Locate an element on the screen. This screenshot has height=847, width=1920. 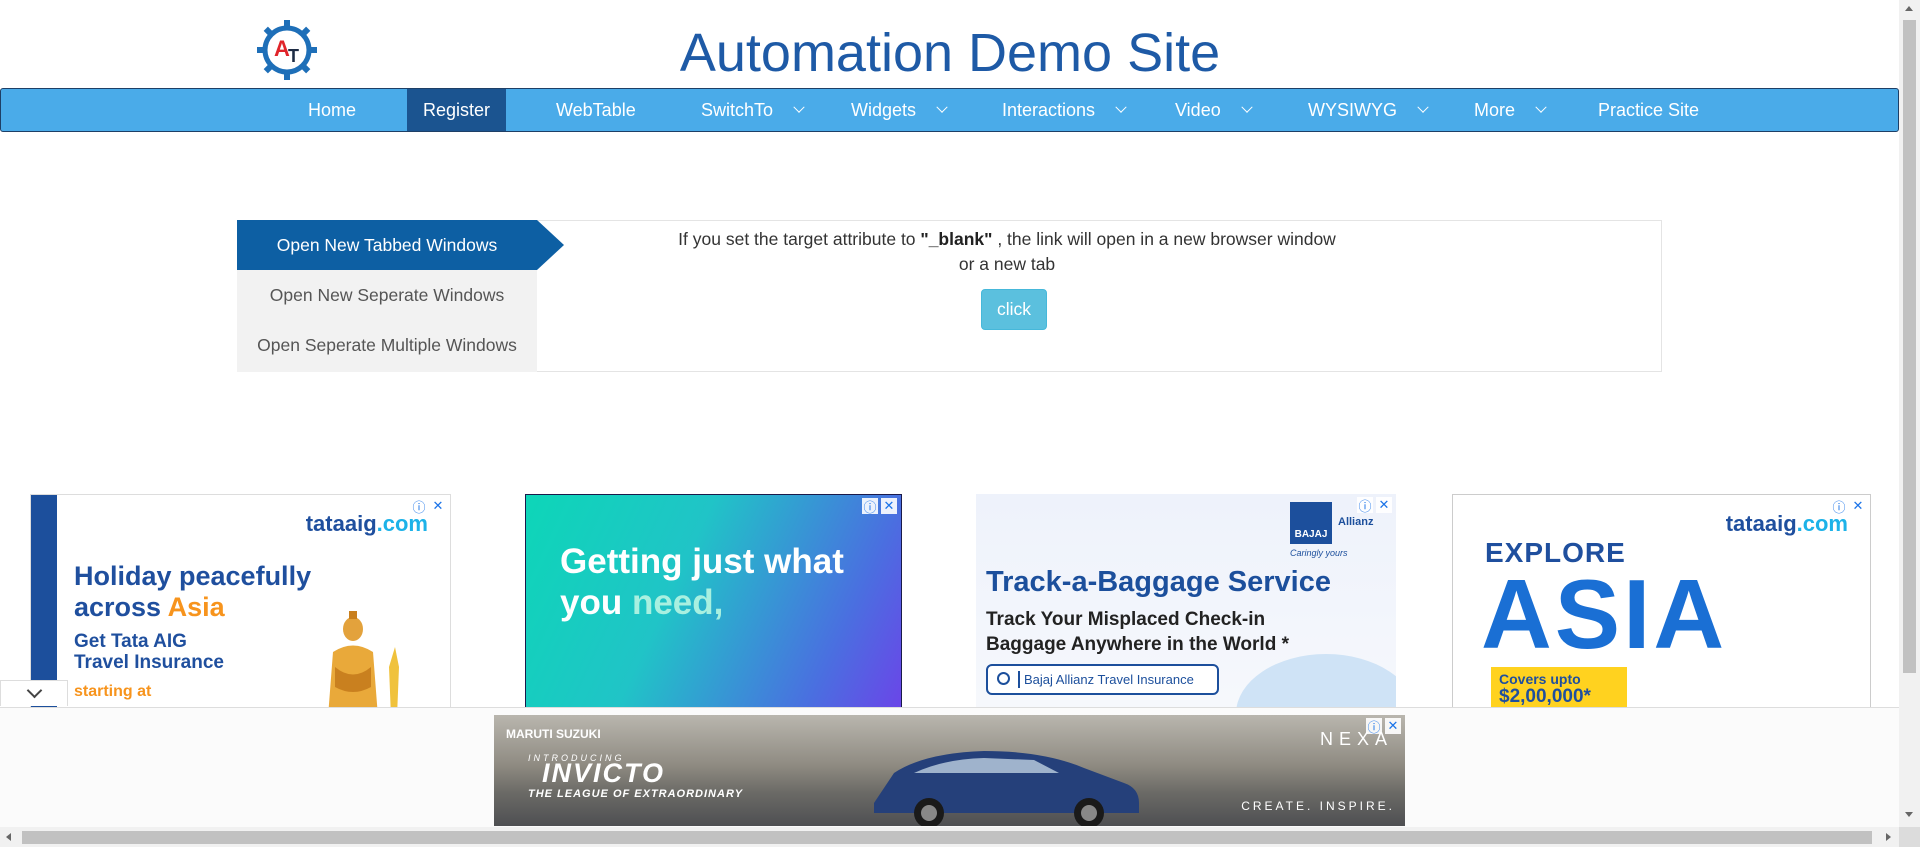
nav-item-home: Home is located at coordinates (332, 110).